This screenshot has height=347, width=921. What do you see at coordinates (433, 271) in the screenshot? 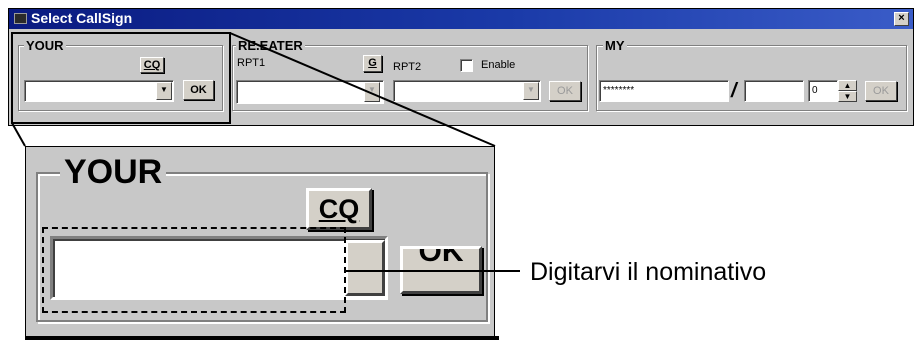
I see `annotation-leader-line` at bounding box center [433, 271].